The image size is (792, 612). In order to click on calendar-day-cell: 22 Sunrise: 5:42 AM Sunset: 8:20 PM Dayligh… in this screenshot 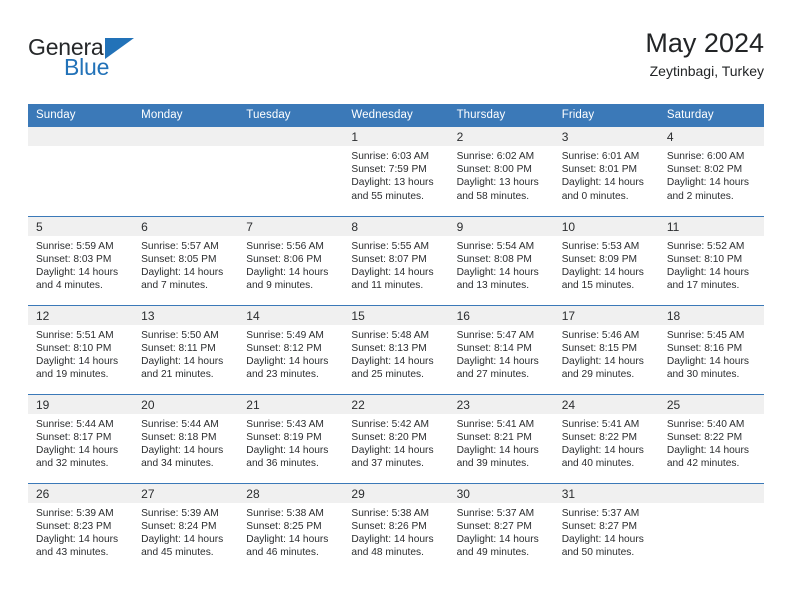, I will do `click(396, 438)`.